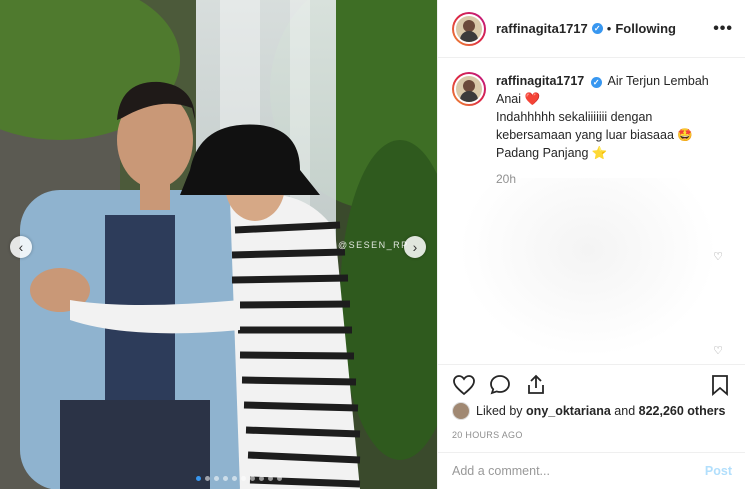 The height and width of the screenshot is (489, 745). I want to click on comment-form: Post, so click(591, 470).